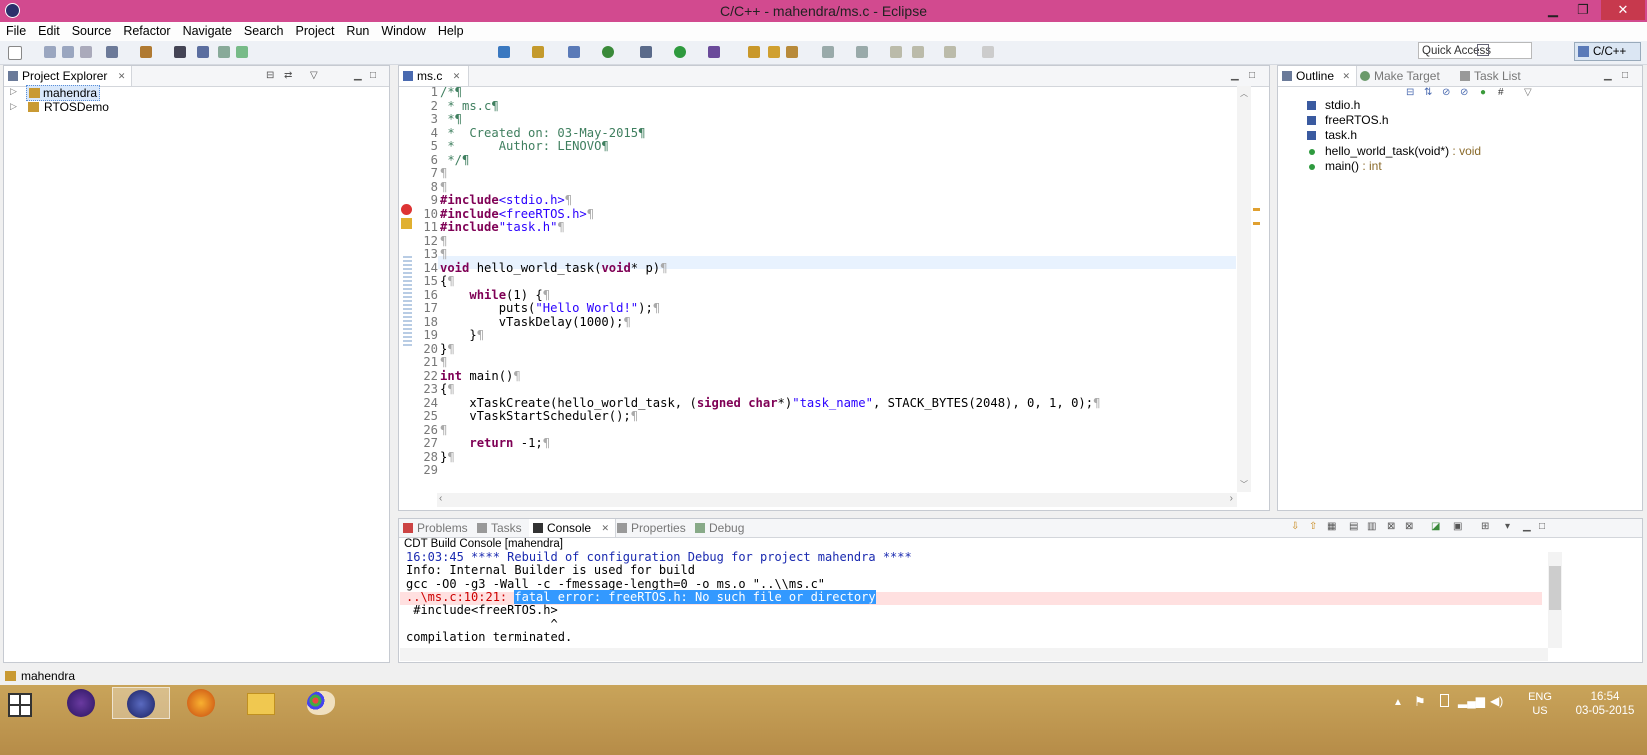 This screenshot has width=1647, height=755. What do you see at coordinates (950, 52) in the screenshot?
I see `forward-icon` at bounding box center [950, 52].